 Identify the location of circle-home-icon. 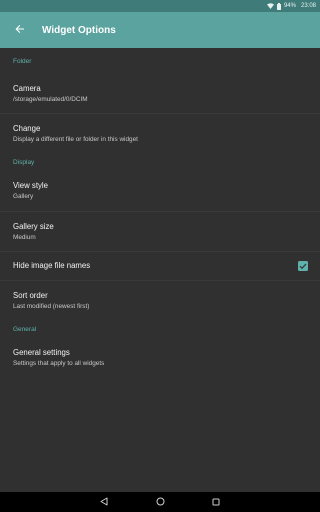
(160, 502).